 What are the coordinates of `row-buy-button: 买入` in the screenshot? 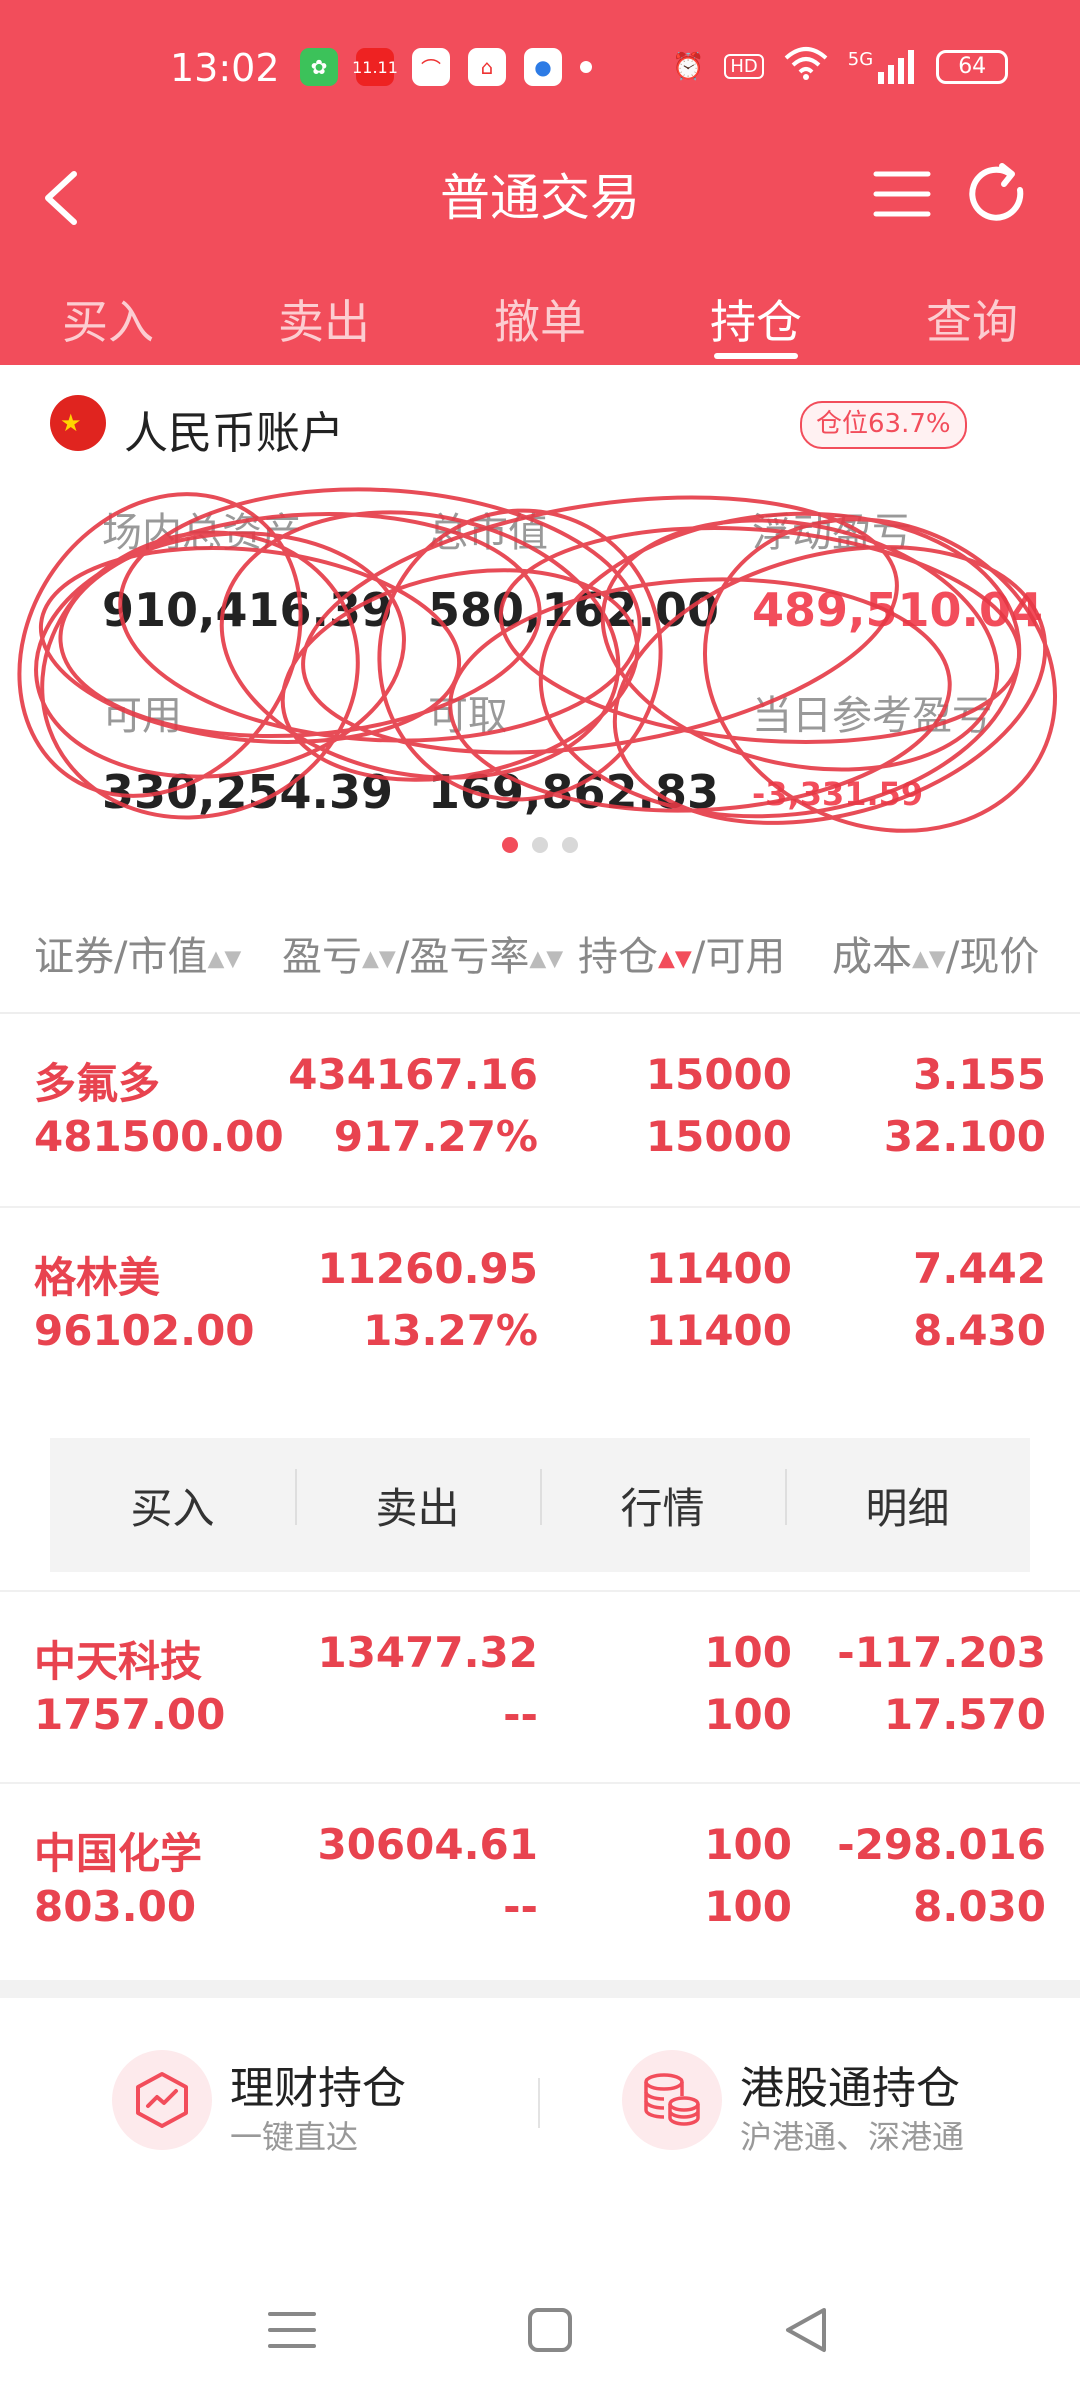 It's located at (172, 1505).